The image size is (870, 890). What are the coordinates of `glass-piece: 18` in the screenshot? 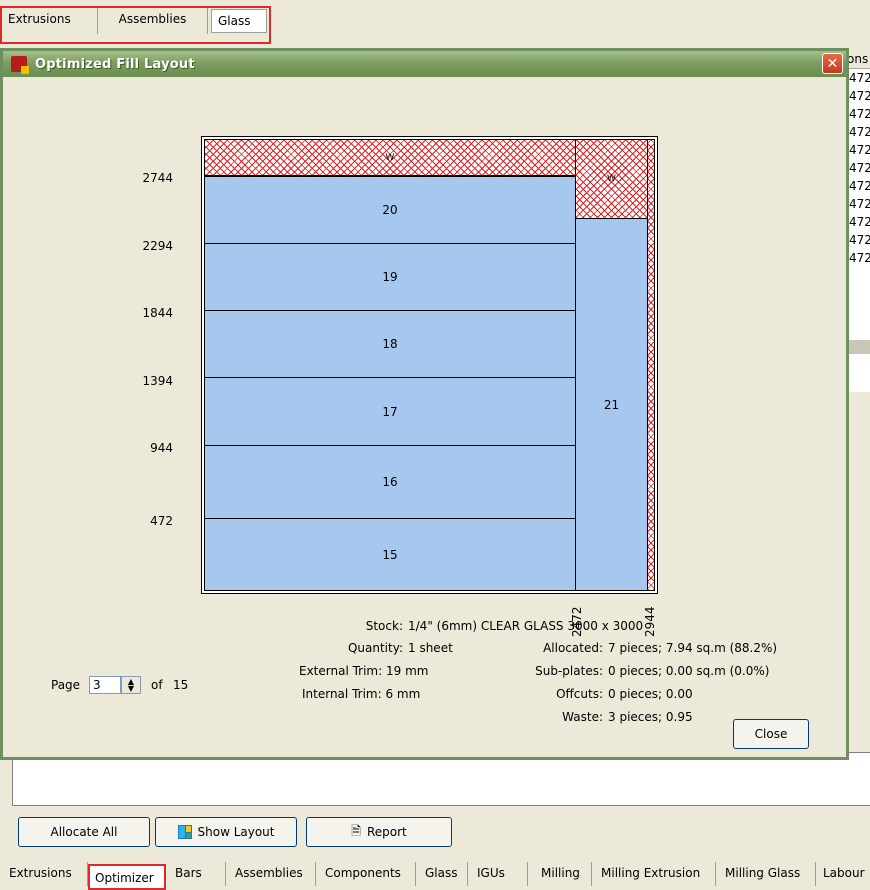 It's located at (390, 344).